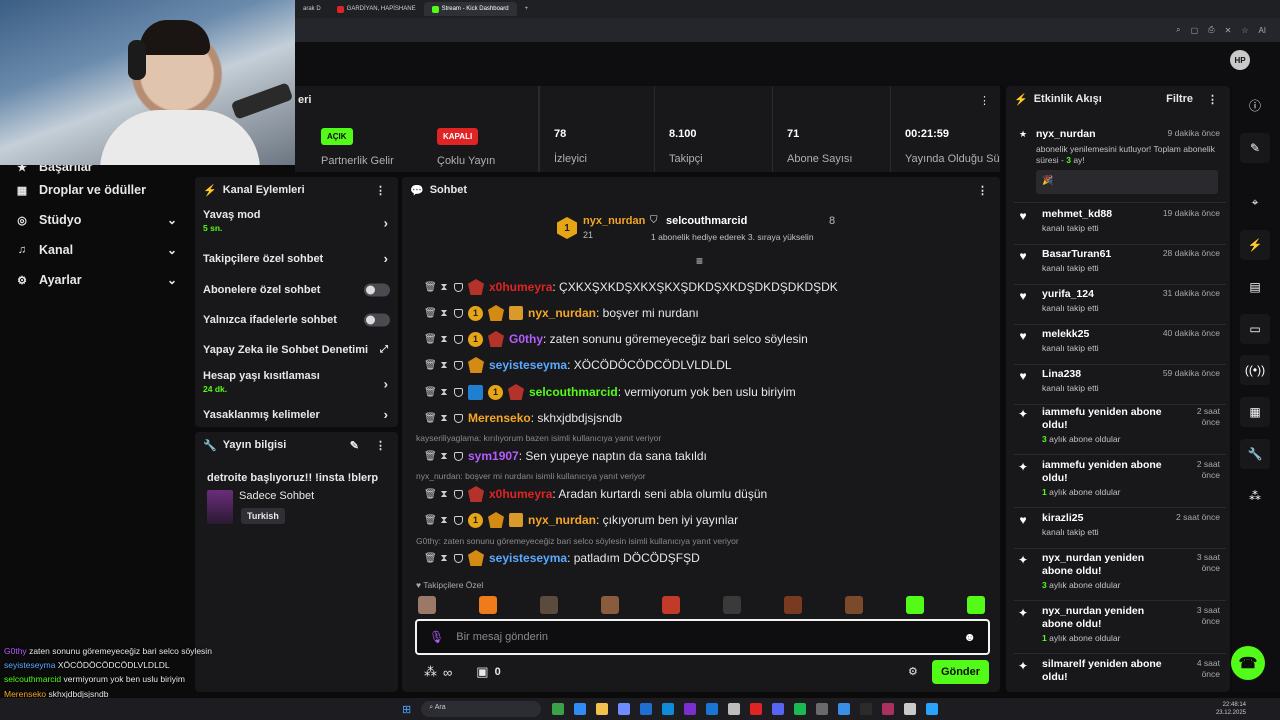 Image resolution: width=1280 pixels, height=720 pixels. I want to click on gift-box-icon: ▣, so click(482, 672).